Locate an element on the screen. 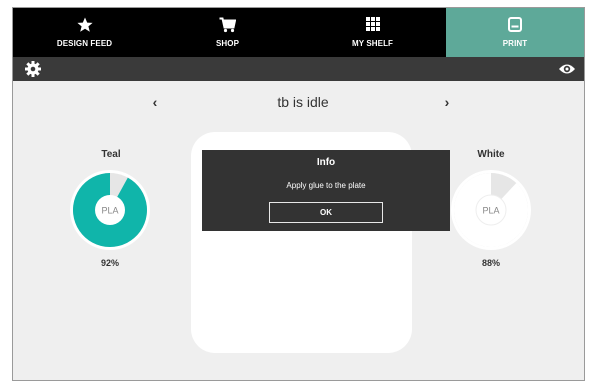 The image size is (593, 382). nav-label: SHOP is located at coordinates (227, 43).